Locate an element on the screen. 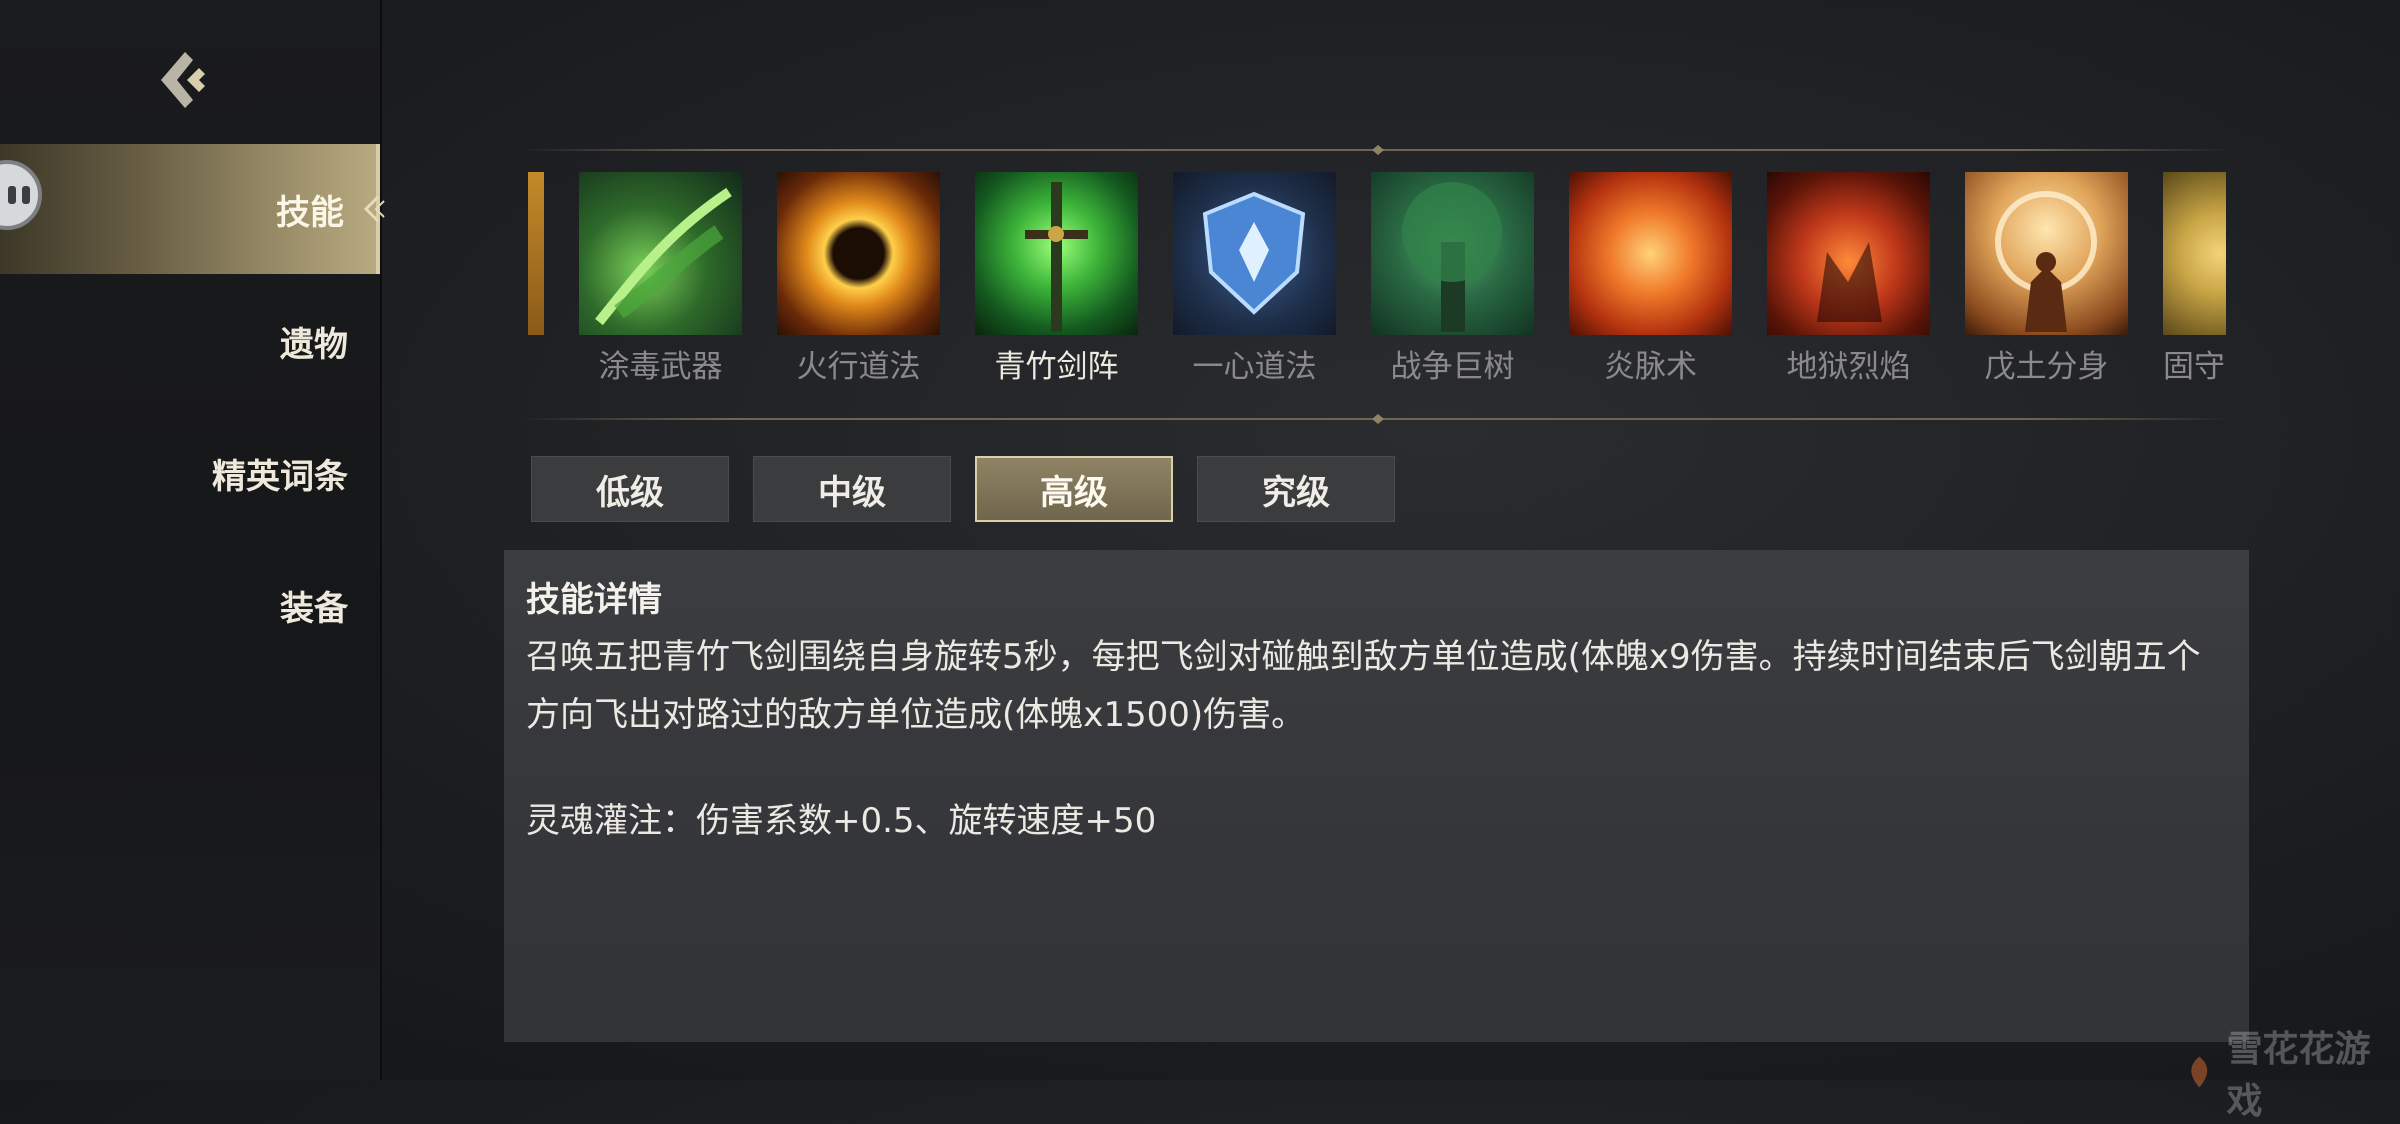 The height and width of the screenshot is (1124, 2400). bamboo-sword-icon is located at coordinates (1056, 253).